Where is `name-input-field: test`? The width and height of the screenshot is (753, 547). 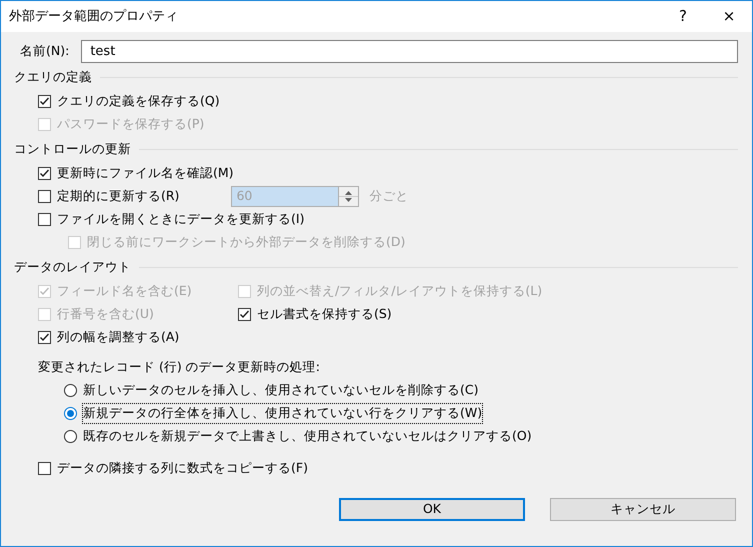 name-input-field: test is located at coordinates (409, 51).